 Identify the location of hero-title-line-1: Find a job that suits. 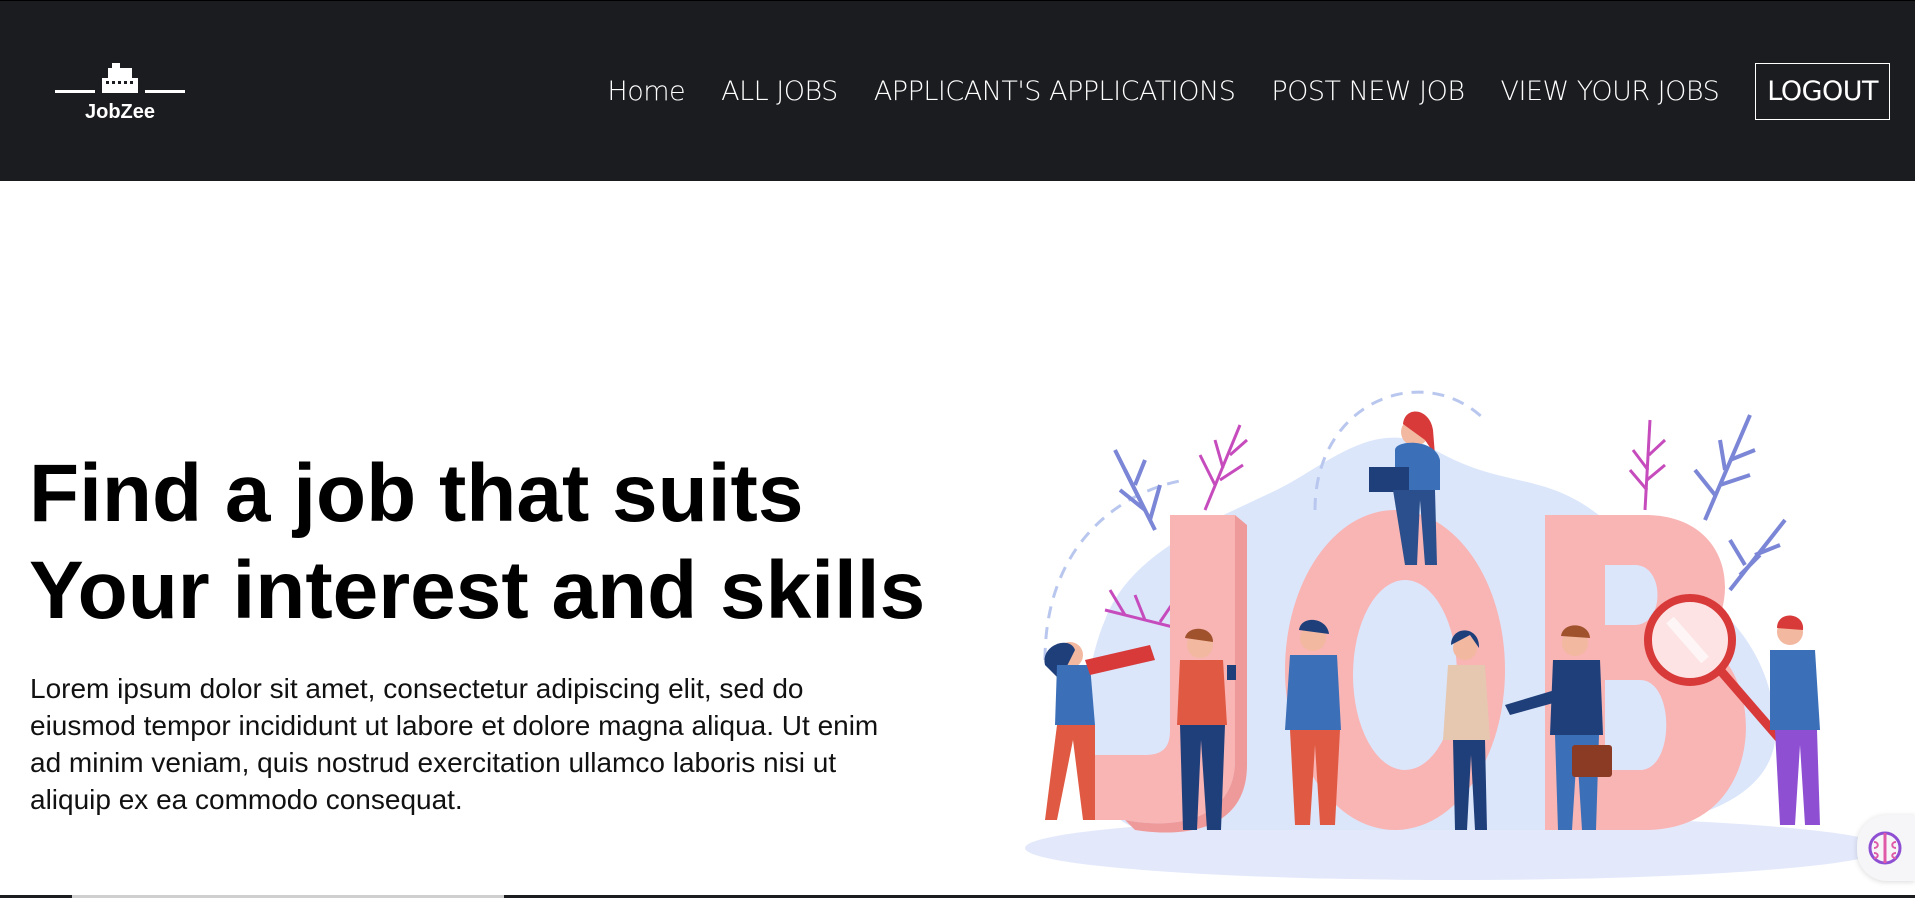
(416, 493).